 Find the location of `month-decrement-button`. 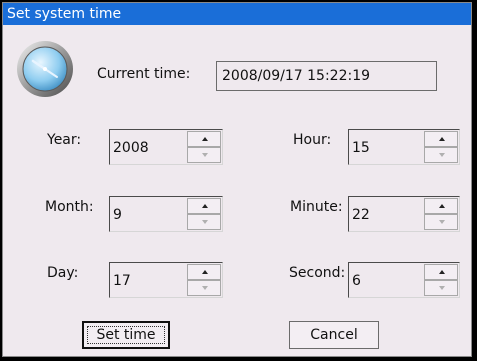

month-decrement-button is located at coordinates (204, 222).